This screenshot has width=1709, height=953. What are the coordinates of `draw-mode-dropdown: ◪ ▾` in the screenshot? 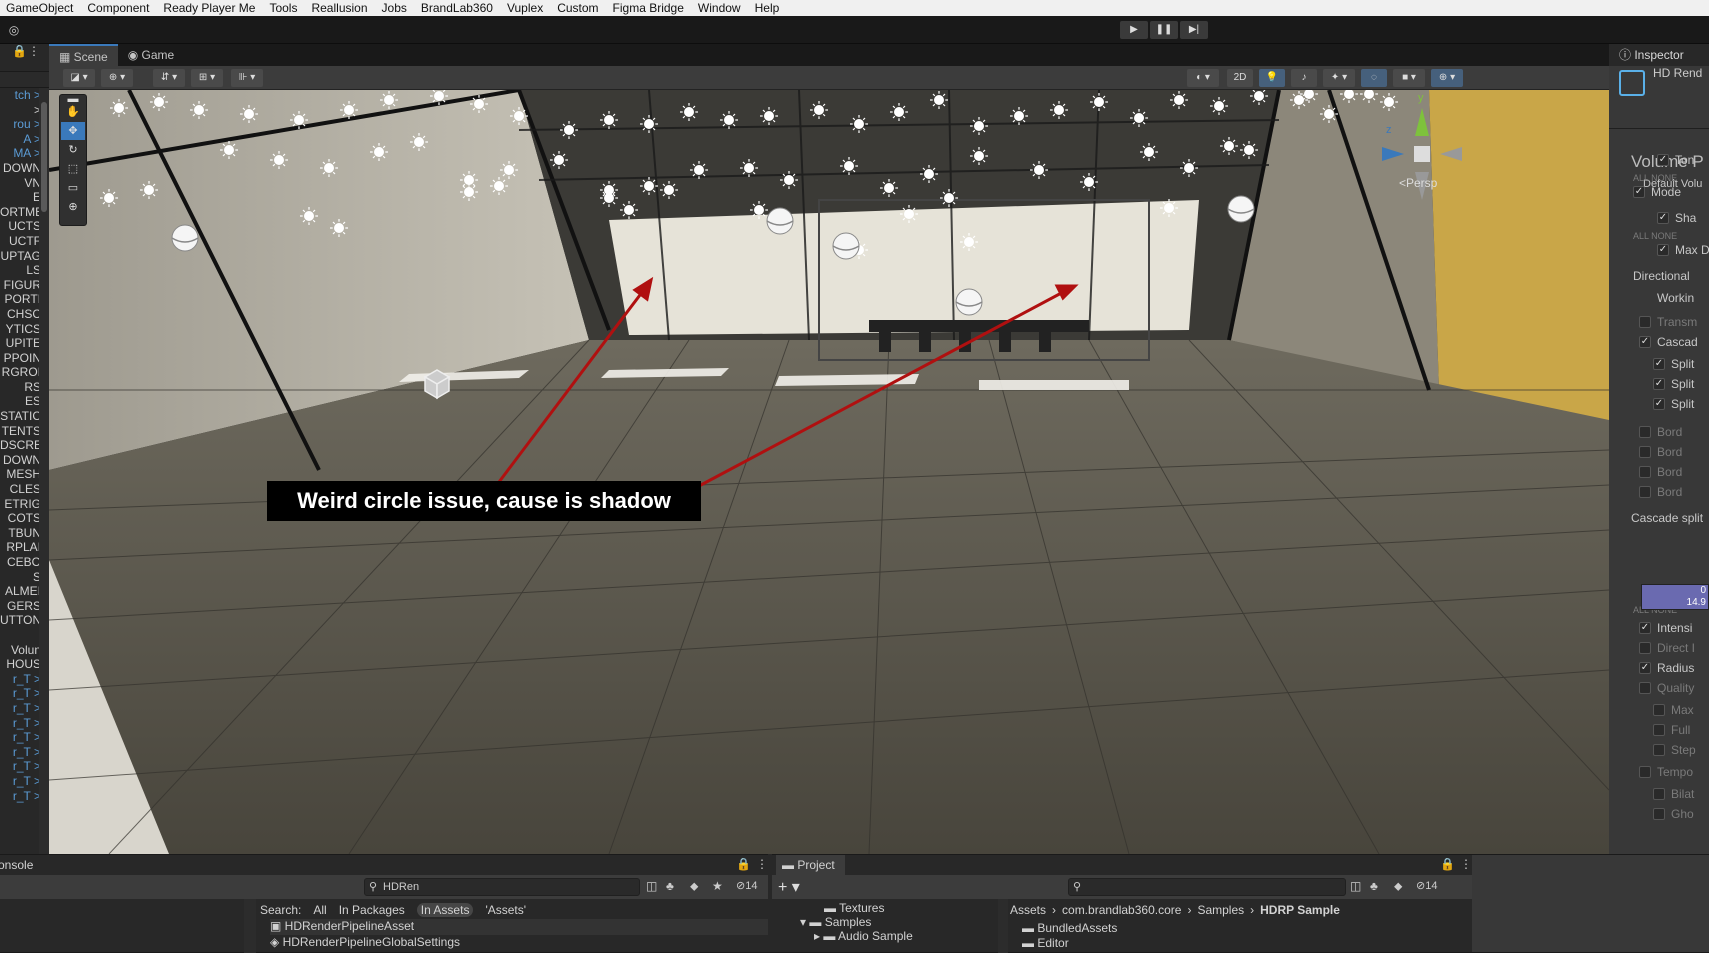 It's located at (79, 78).